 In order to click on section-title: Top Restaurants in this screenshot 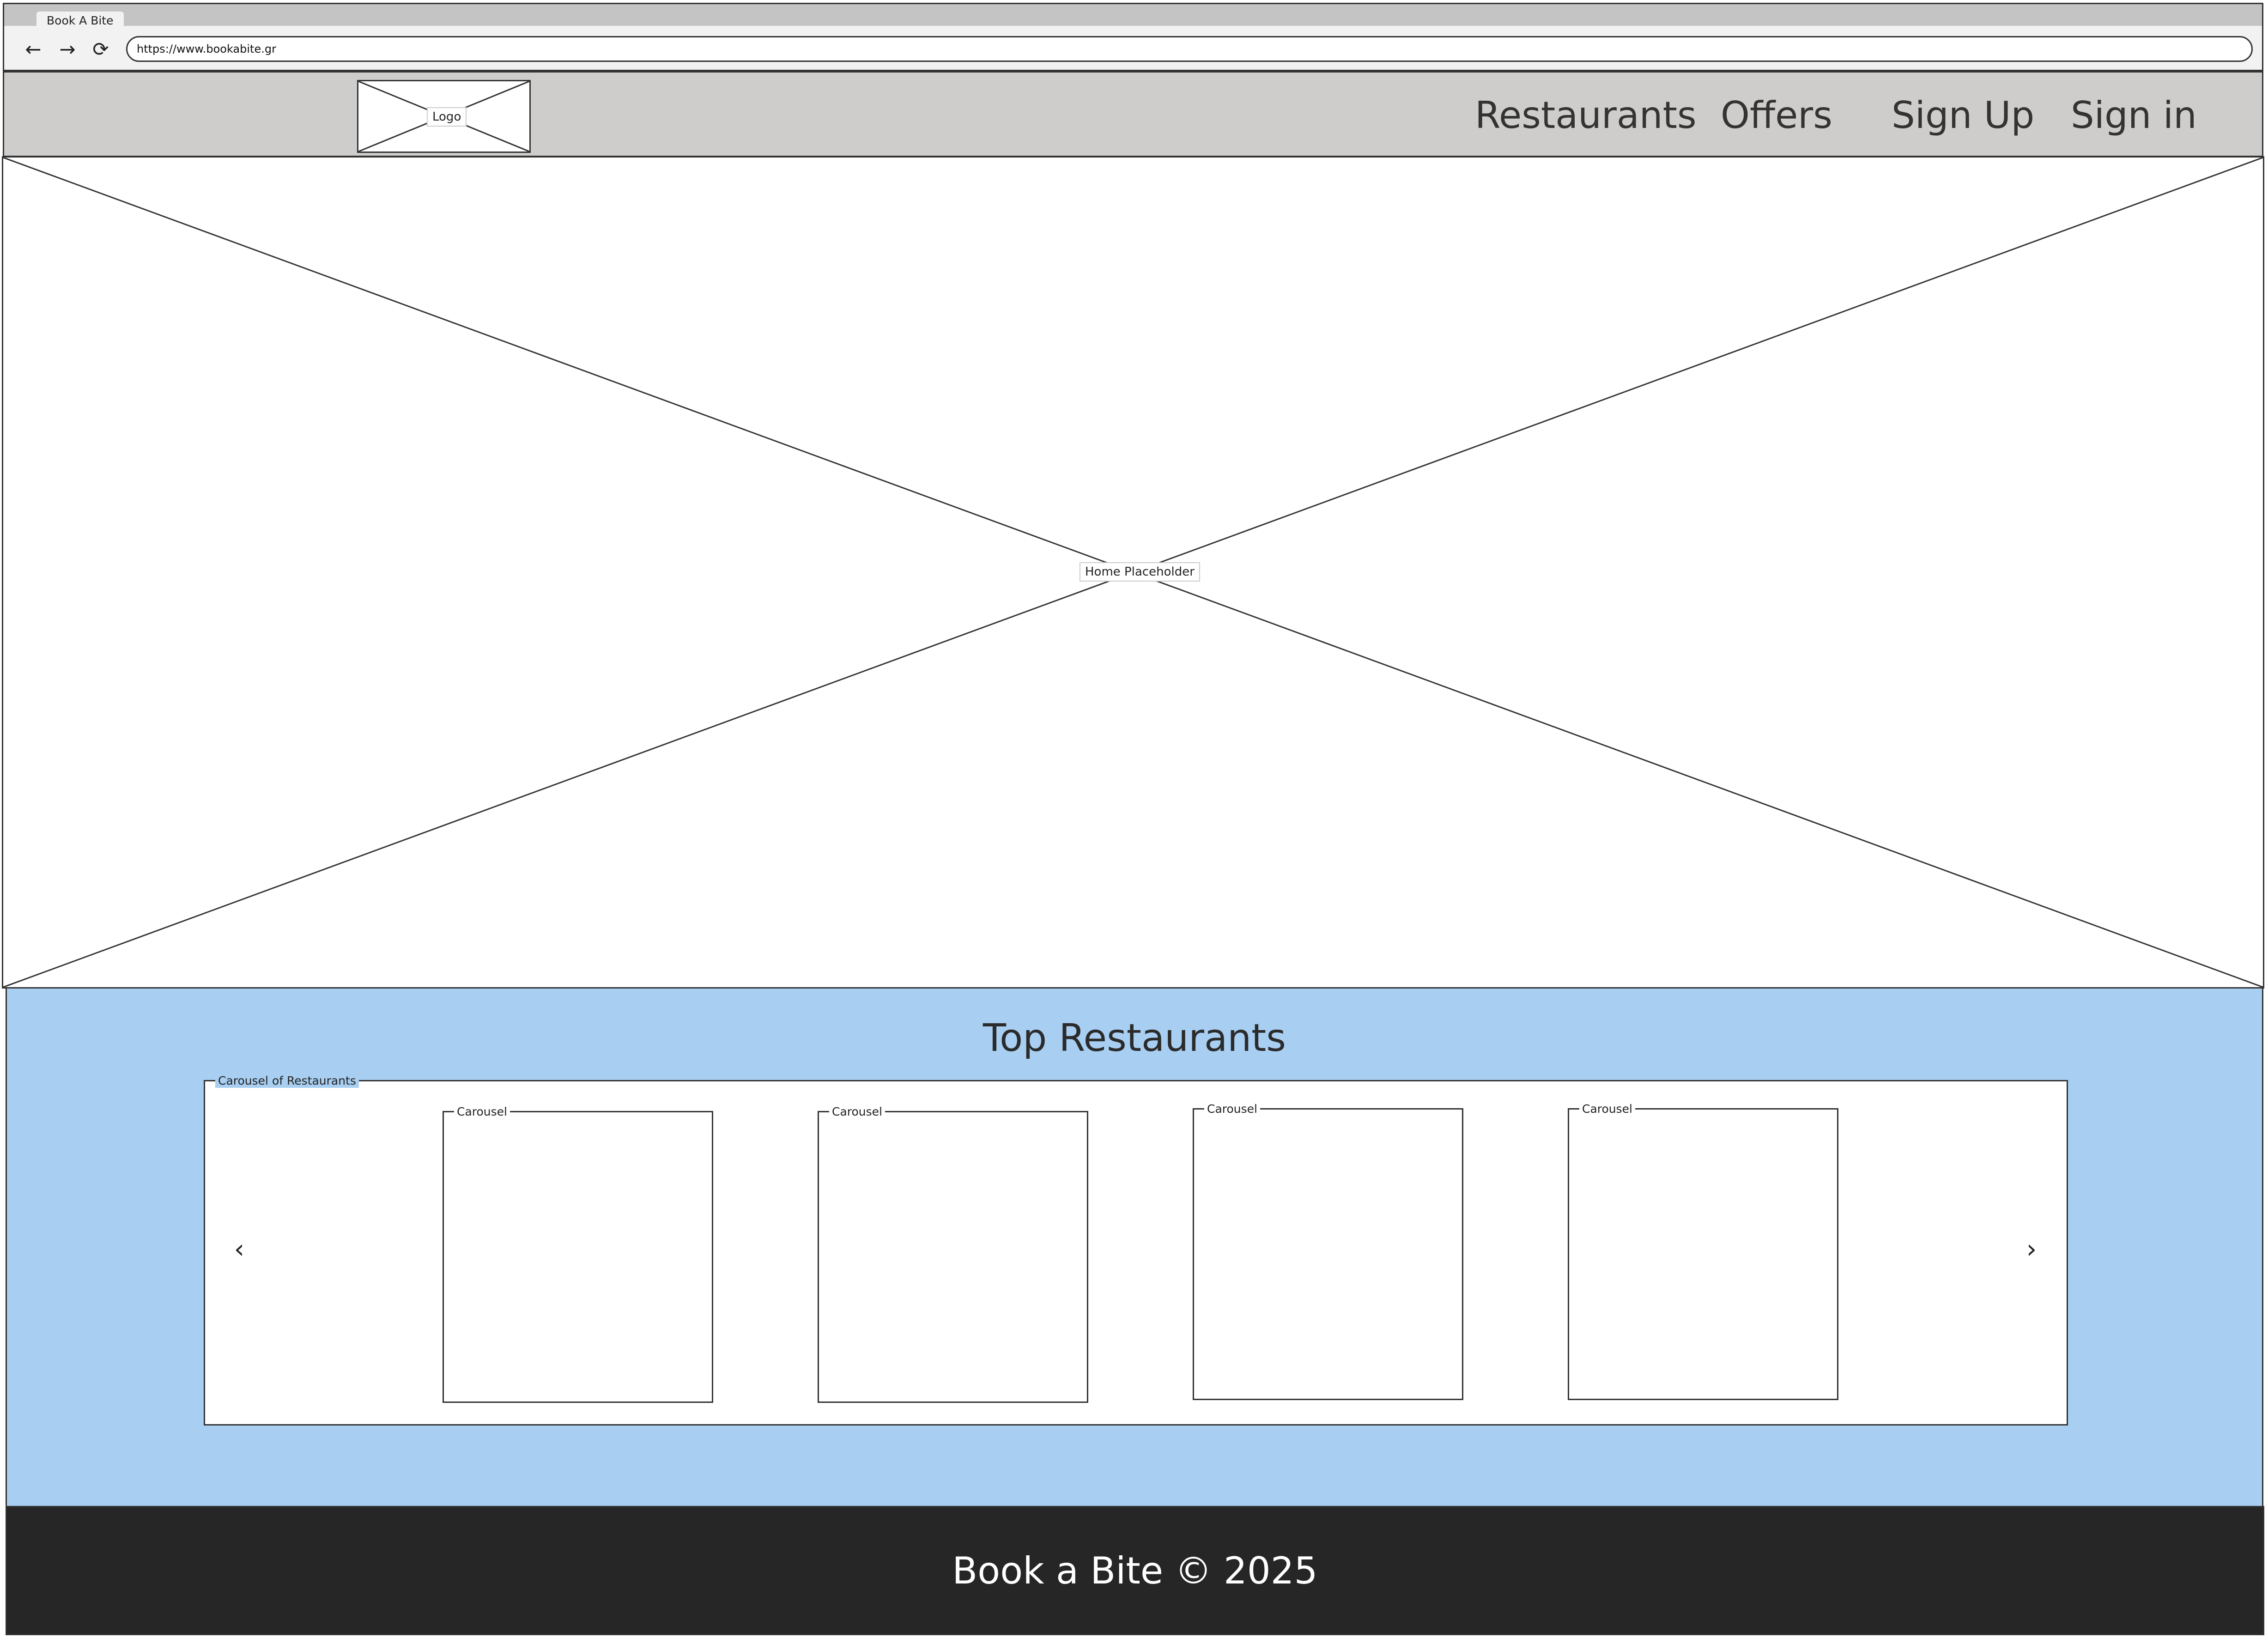, I will do `click(1134, 1038)`.